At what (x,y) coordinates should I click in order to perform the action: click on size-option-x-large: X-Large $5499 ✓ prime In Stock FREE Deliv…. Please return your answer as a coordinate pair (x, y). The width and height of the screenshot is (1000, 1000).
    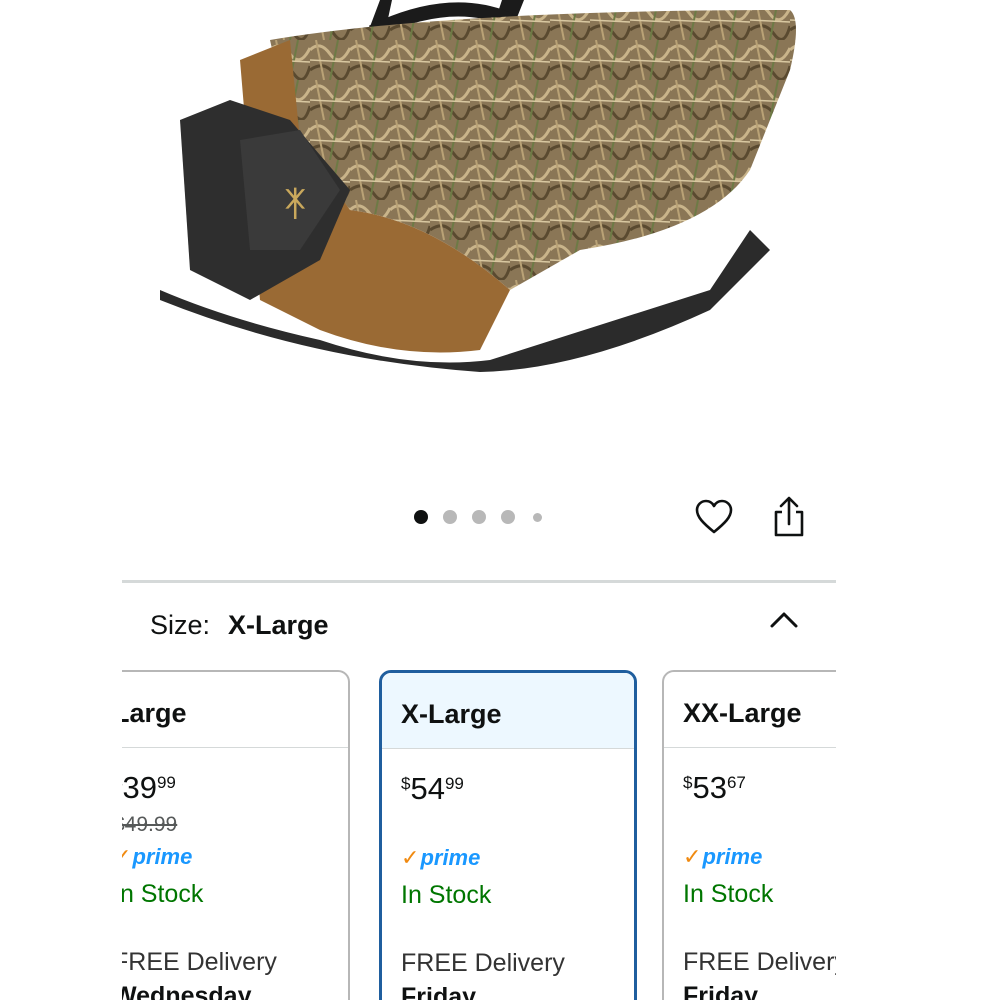
    Looking at the image, I should click on (508, 835).